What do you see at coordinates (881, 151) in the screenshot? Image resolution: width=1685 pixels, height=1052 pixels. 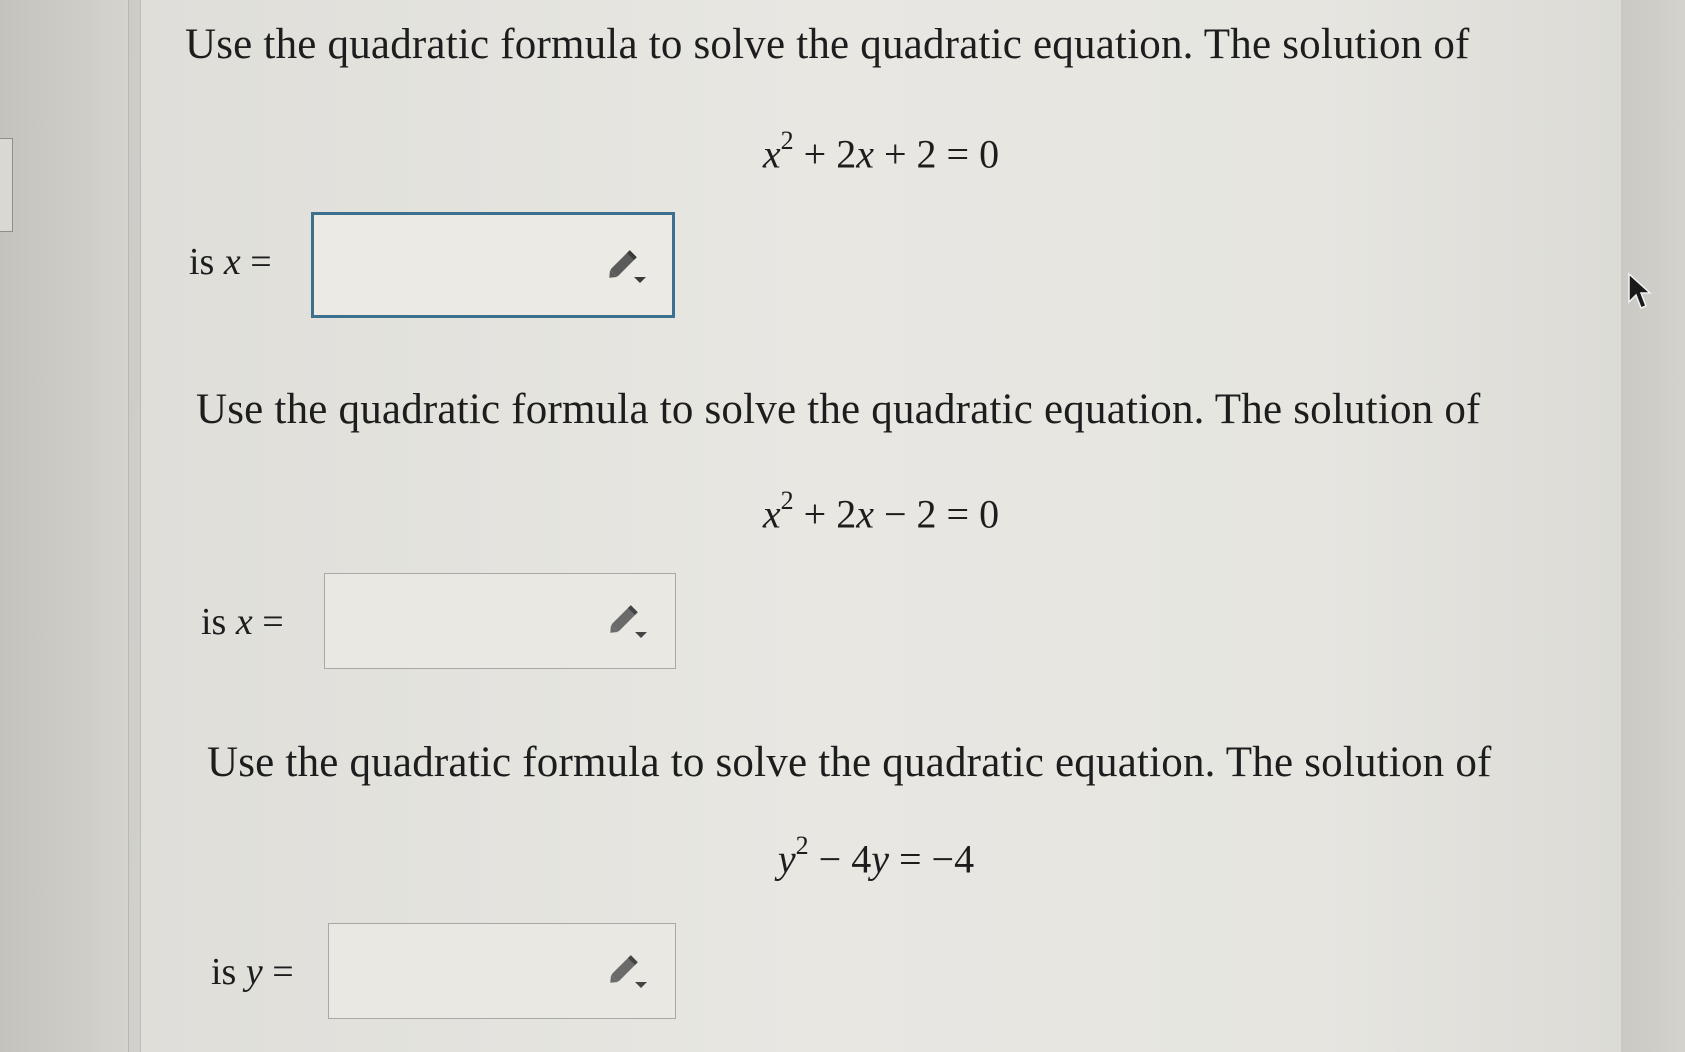 I see `problem-equation: x2 + 2x + 2 = 0` at bounding box center [881, 151].